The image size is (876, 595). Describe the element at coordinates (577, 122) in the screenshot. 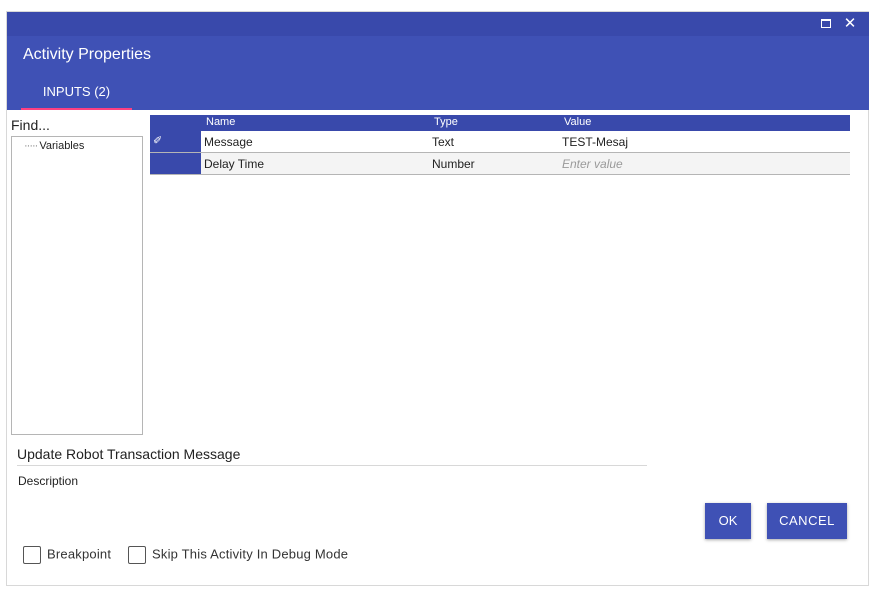

I see `column-header-value: Value` at that location.